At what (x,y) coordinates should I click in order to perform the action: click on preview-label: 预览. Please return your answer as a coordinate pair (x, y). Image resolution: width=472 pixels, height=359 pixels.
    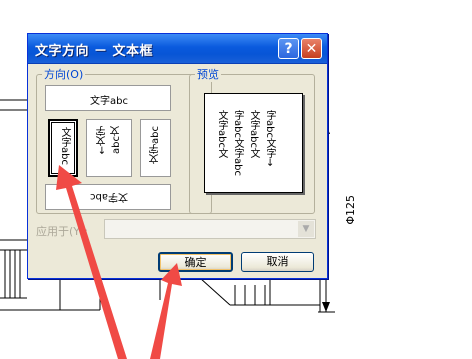
    Looking at the image, I should click on (208, 74).